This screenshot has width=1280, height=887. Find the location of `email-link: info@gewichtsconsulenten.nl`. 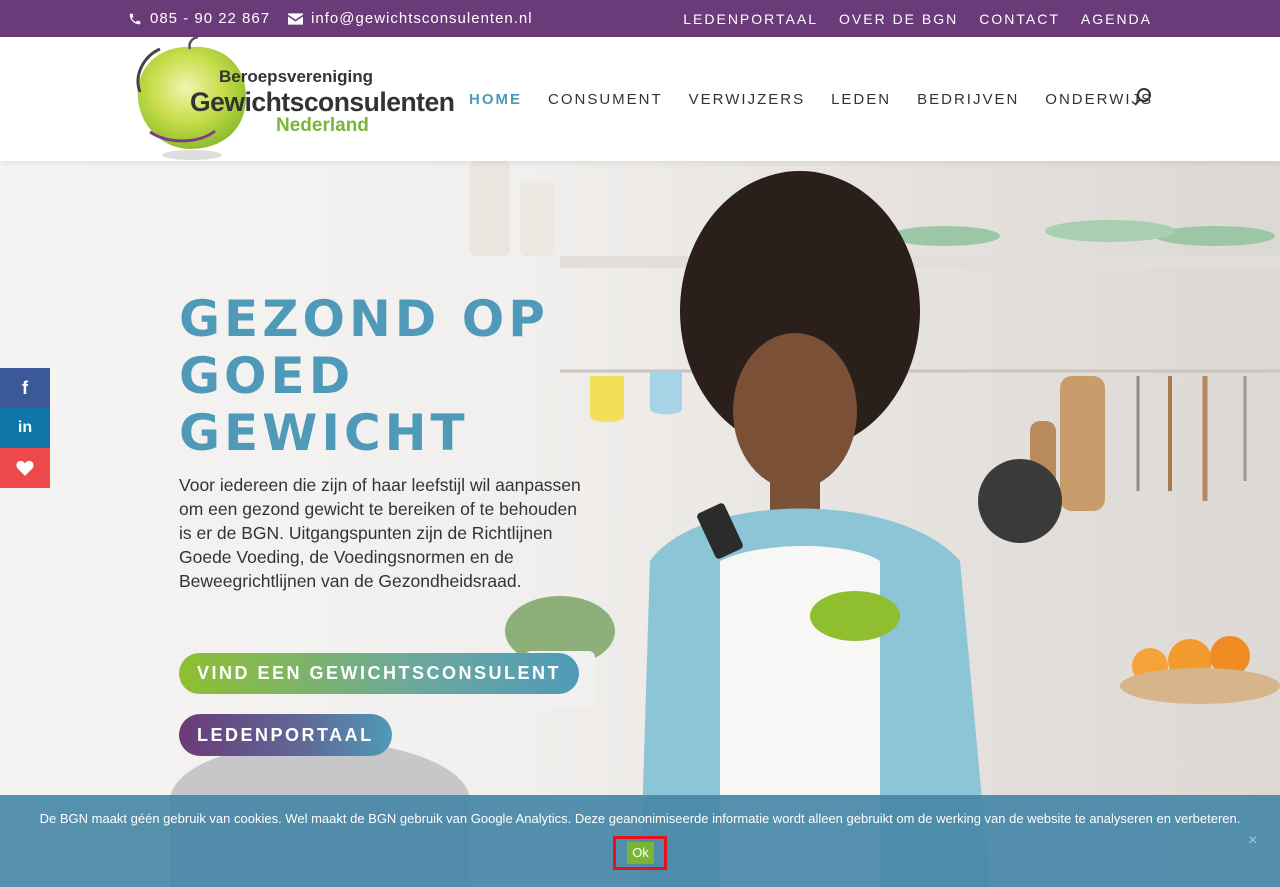

email-link: info@gewichtsconsulenten.nl is located at coordinates (410, 18).